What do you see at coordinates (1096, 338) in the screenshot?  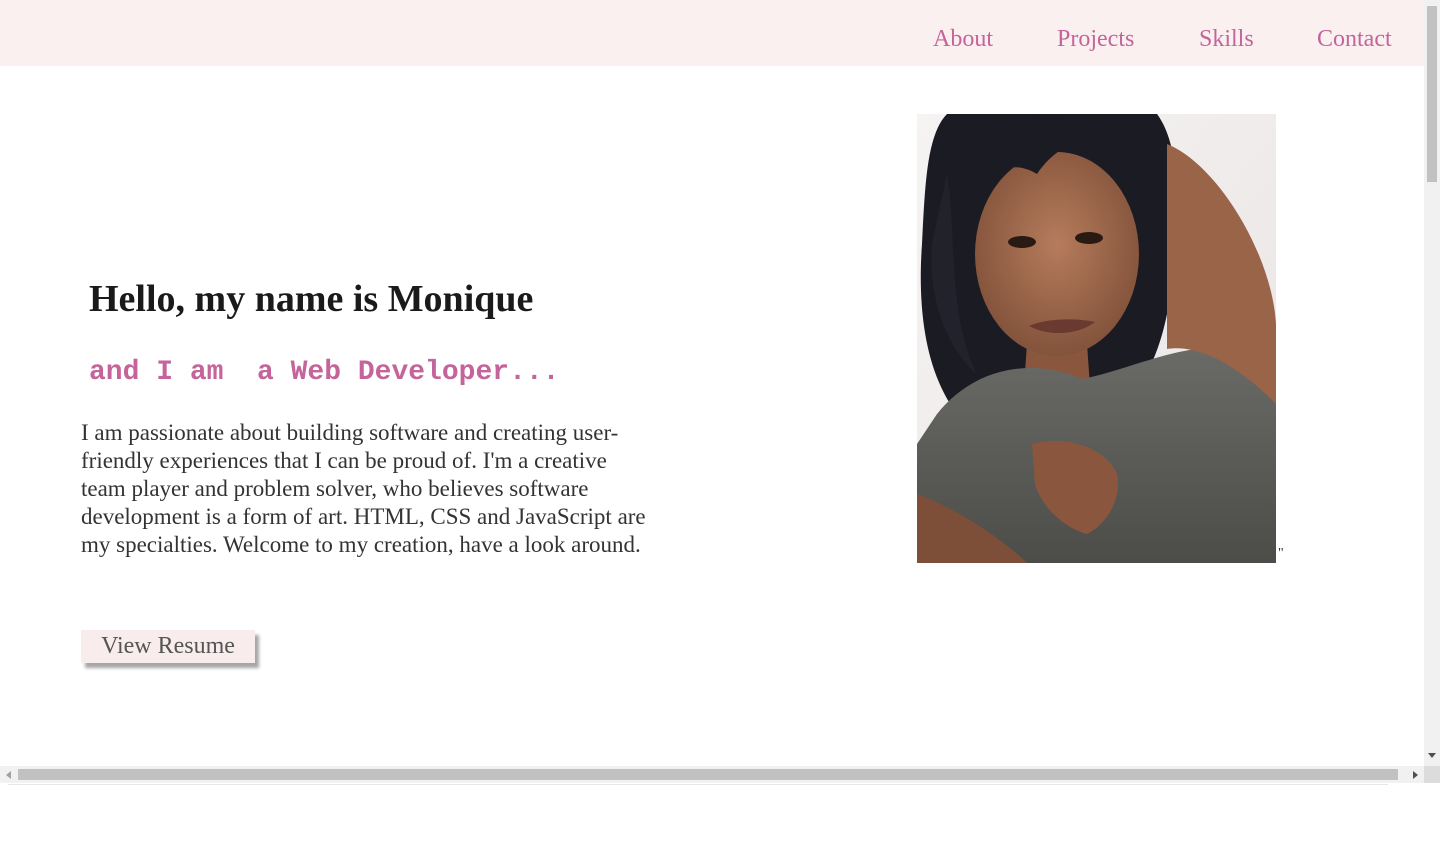 I see `profile-photo` at bounding box center [1096, 338].